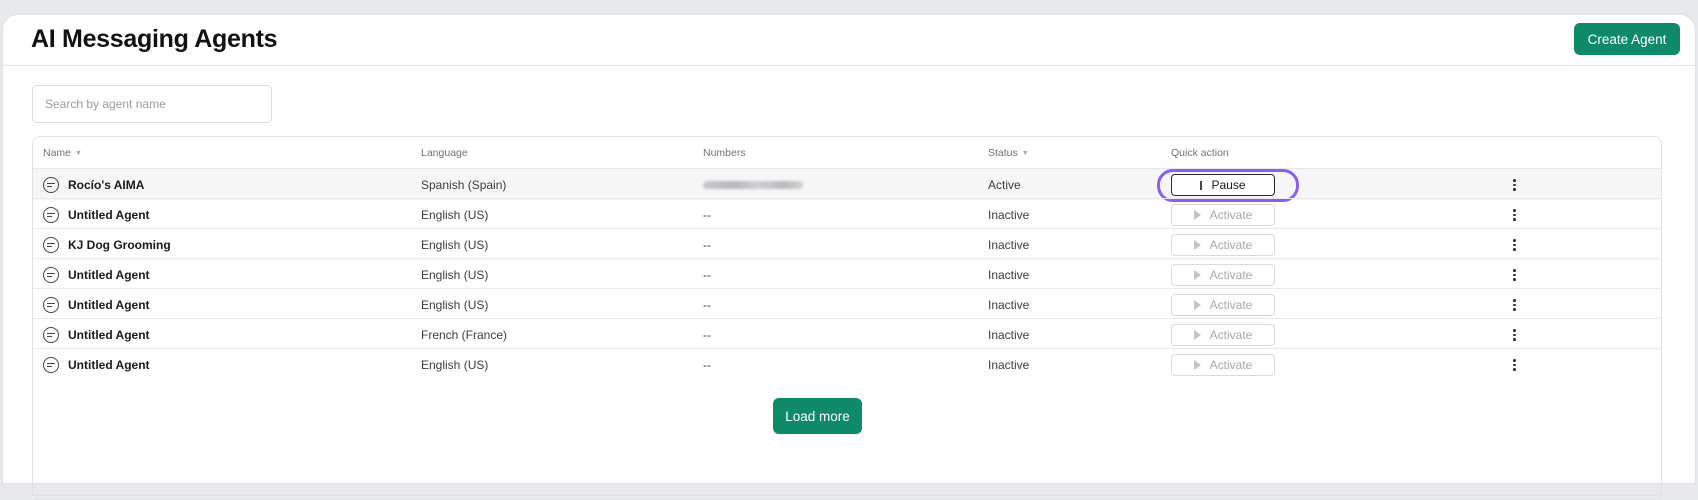 The width and height of the screenshot is (1698, 500). I want to click on page-title: AI Messaging Agents, so click(154, 39).